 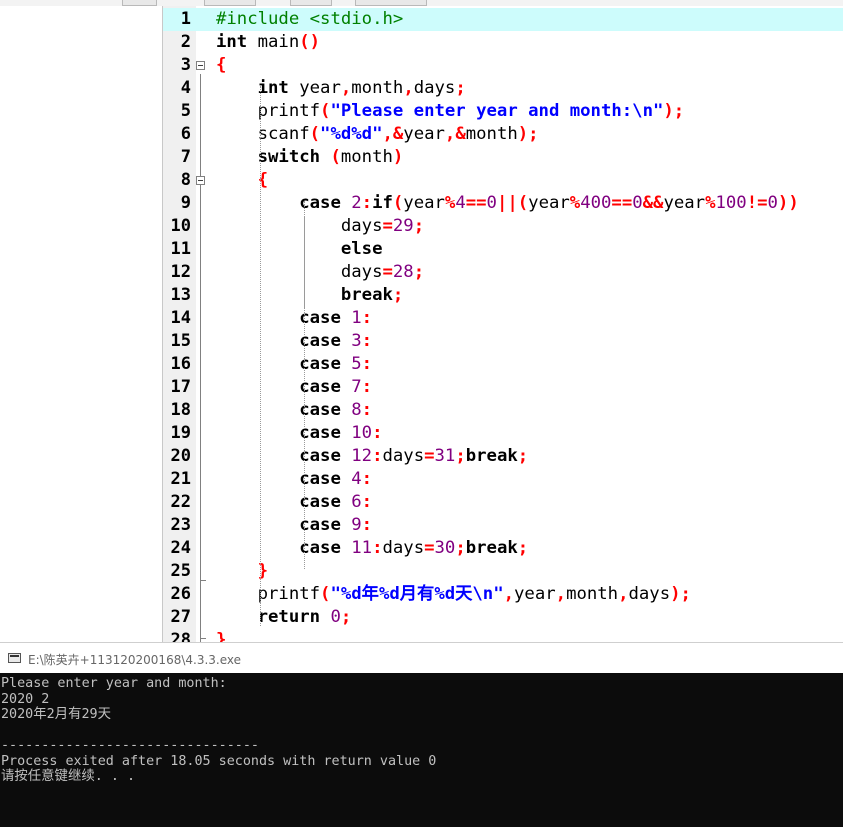 I want to click on console-line: Please enter year and month:, so click(x=114, y=683).